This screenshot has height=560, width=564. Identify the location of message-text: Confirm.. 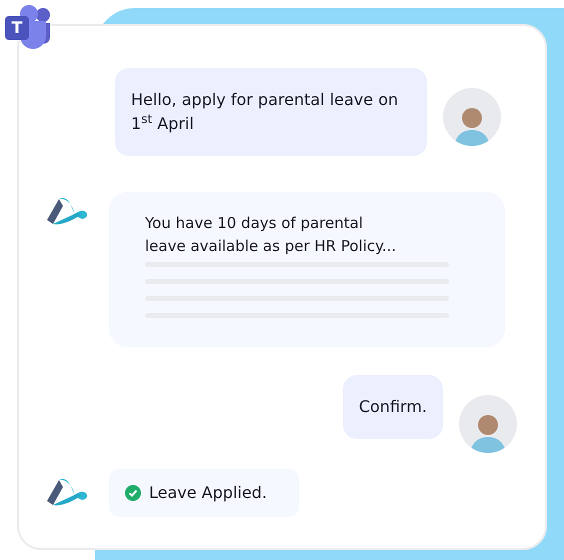
(392, 406).